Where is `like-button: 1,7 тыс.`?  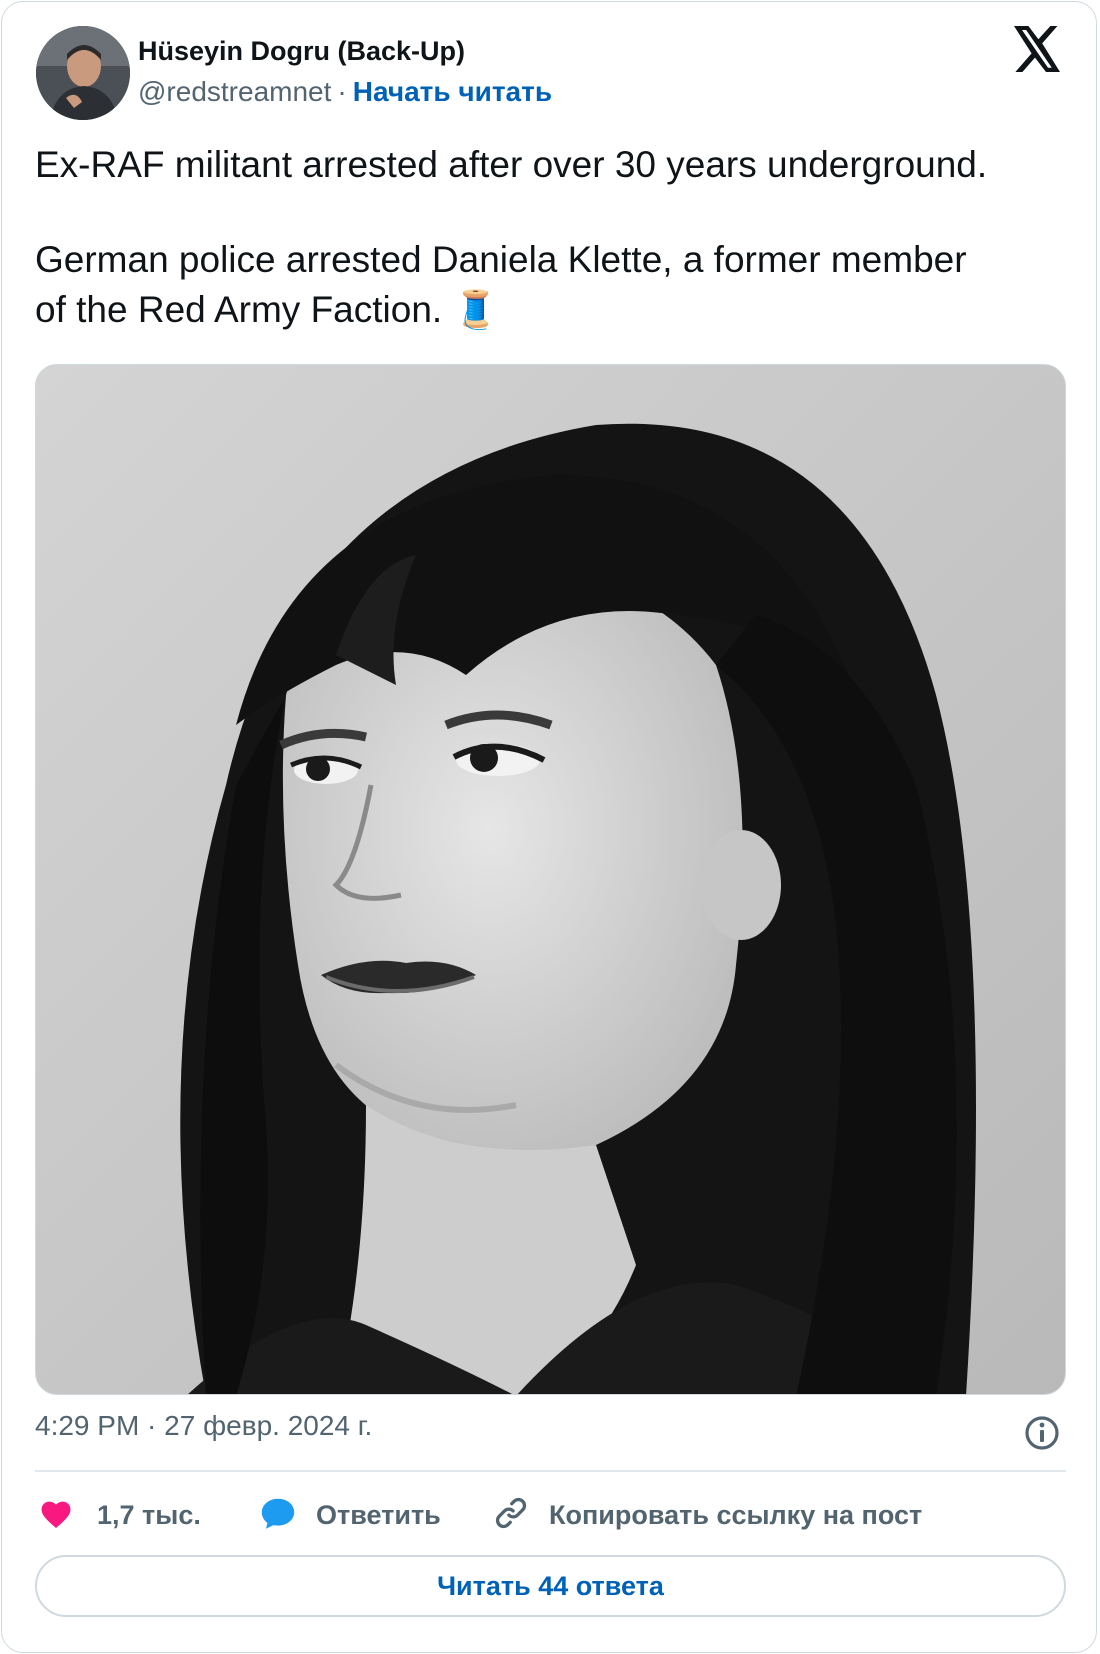 like-button: 1,7 тыс. is located at coordinates (120, 1515).